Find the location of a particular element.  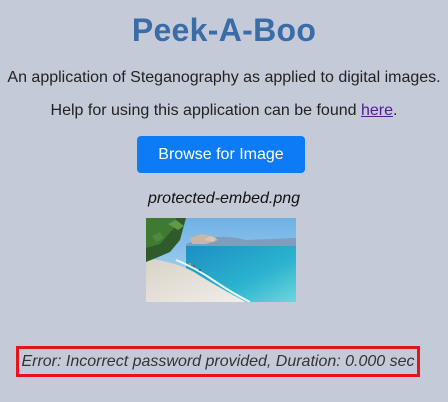

help-suffix: . is located at coordinates (395, 110).